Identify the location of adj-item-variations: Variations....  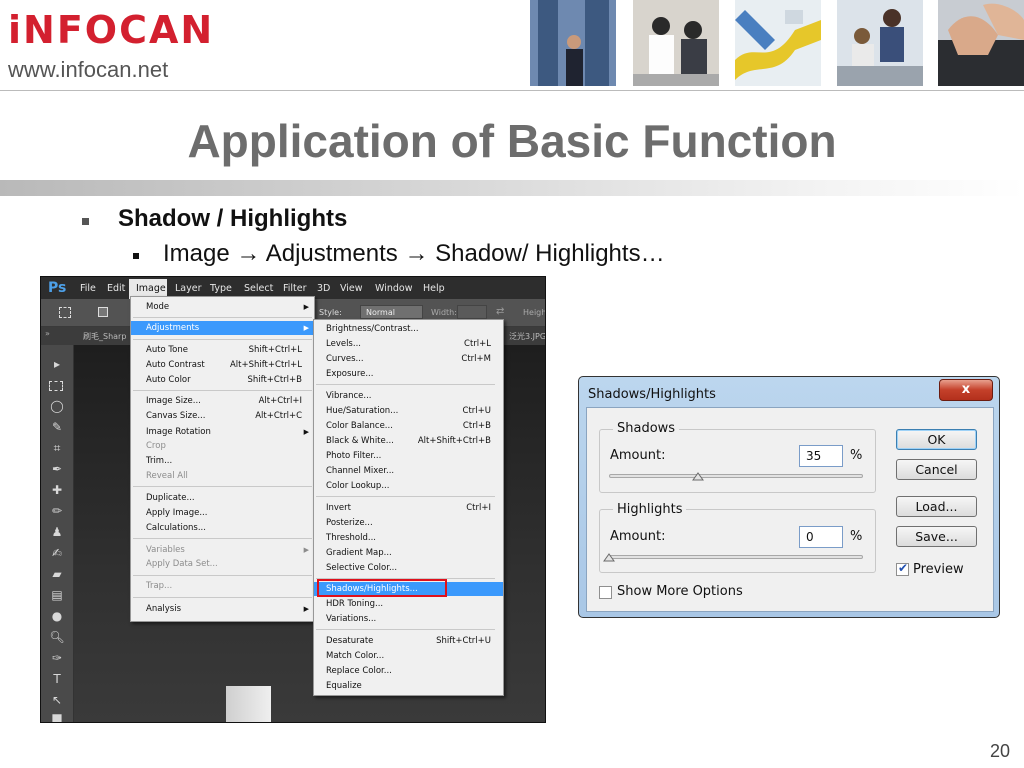
(408, 619).